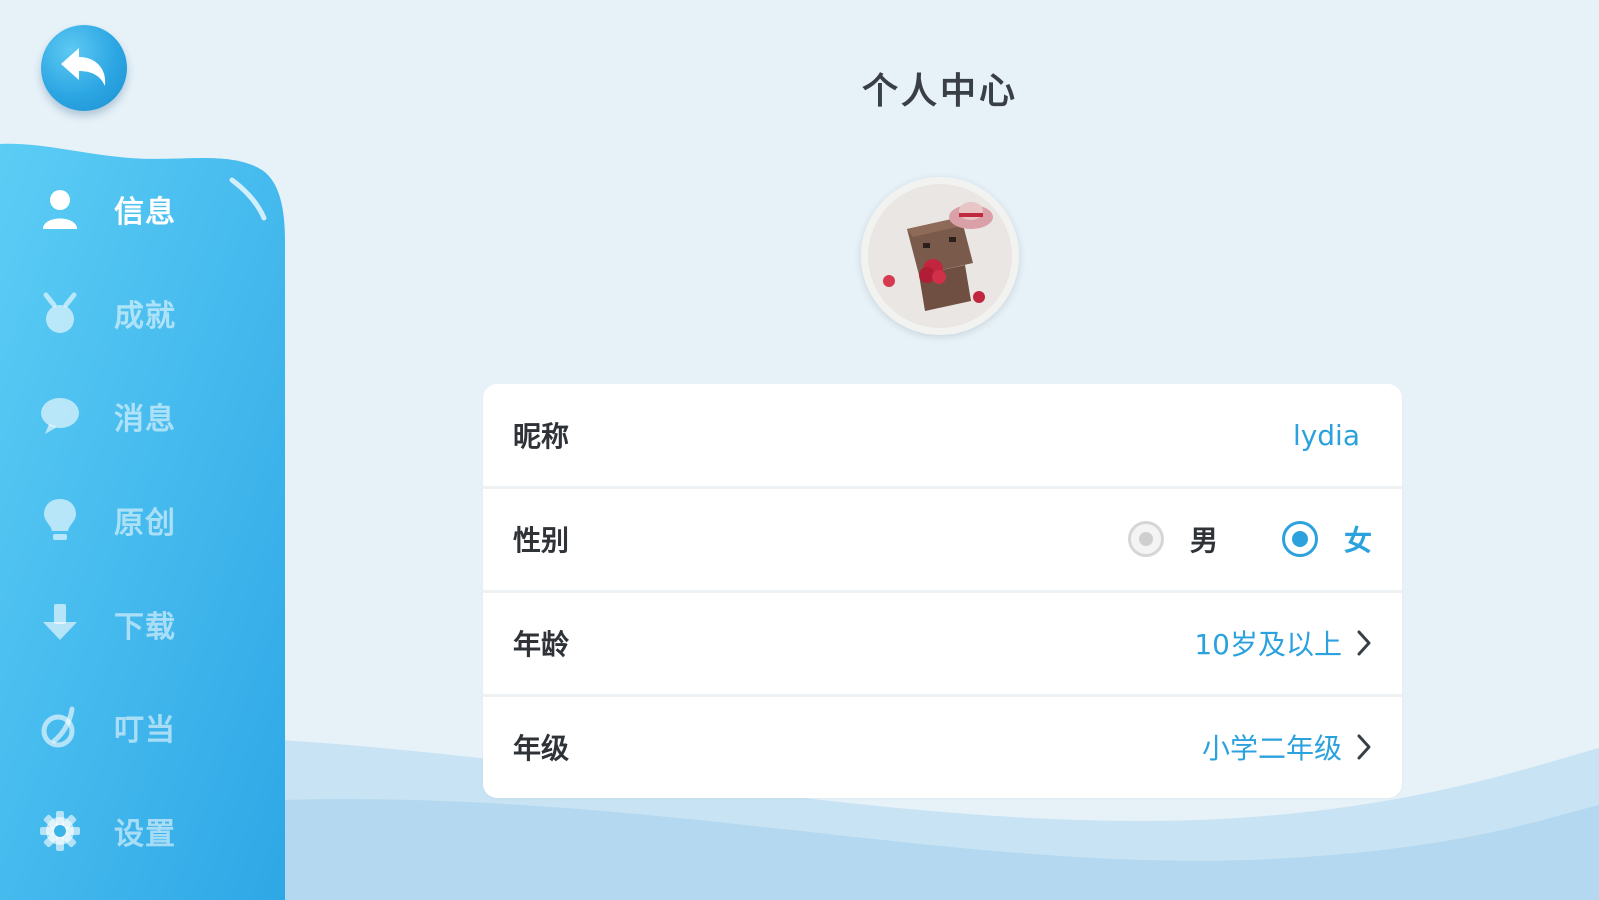 This screenshot has height=900, width=1599. I want to click on radio-unselected-icon, so click(1145, 538).